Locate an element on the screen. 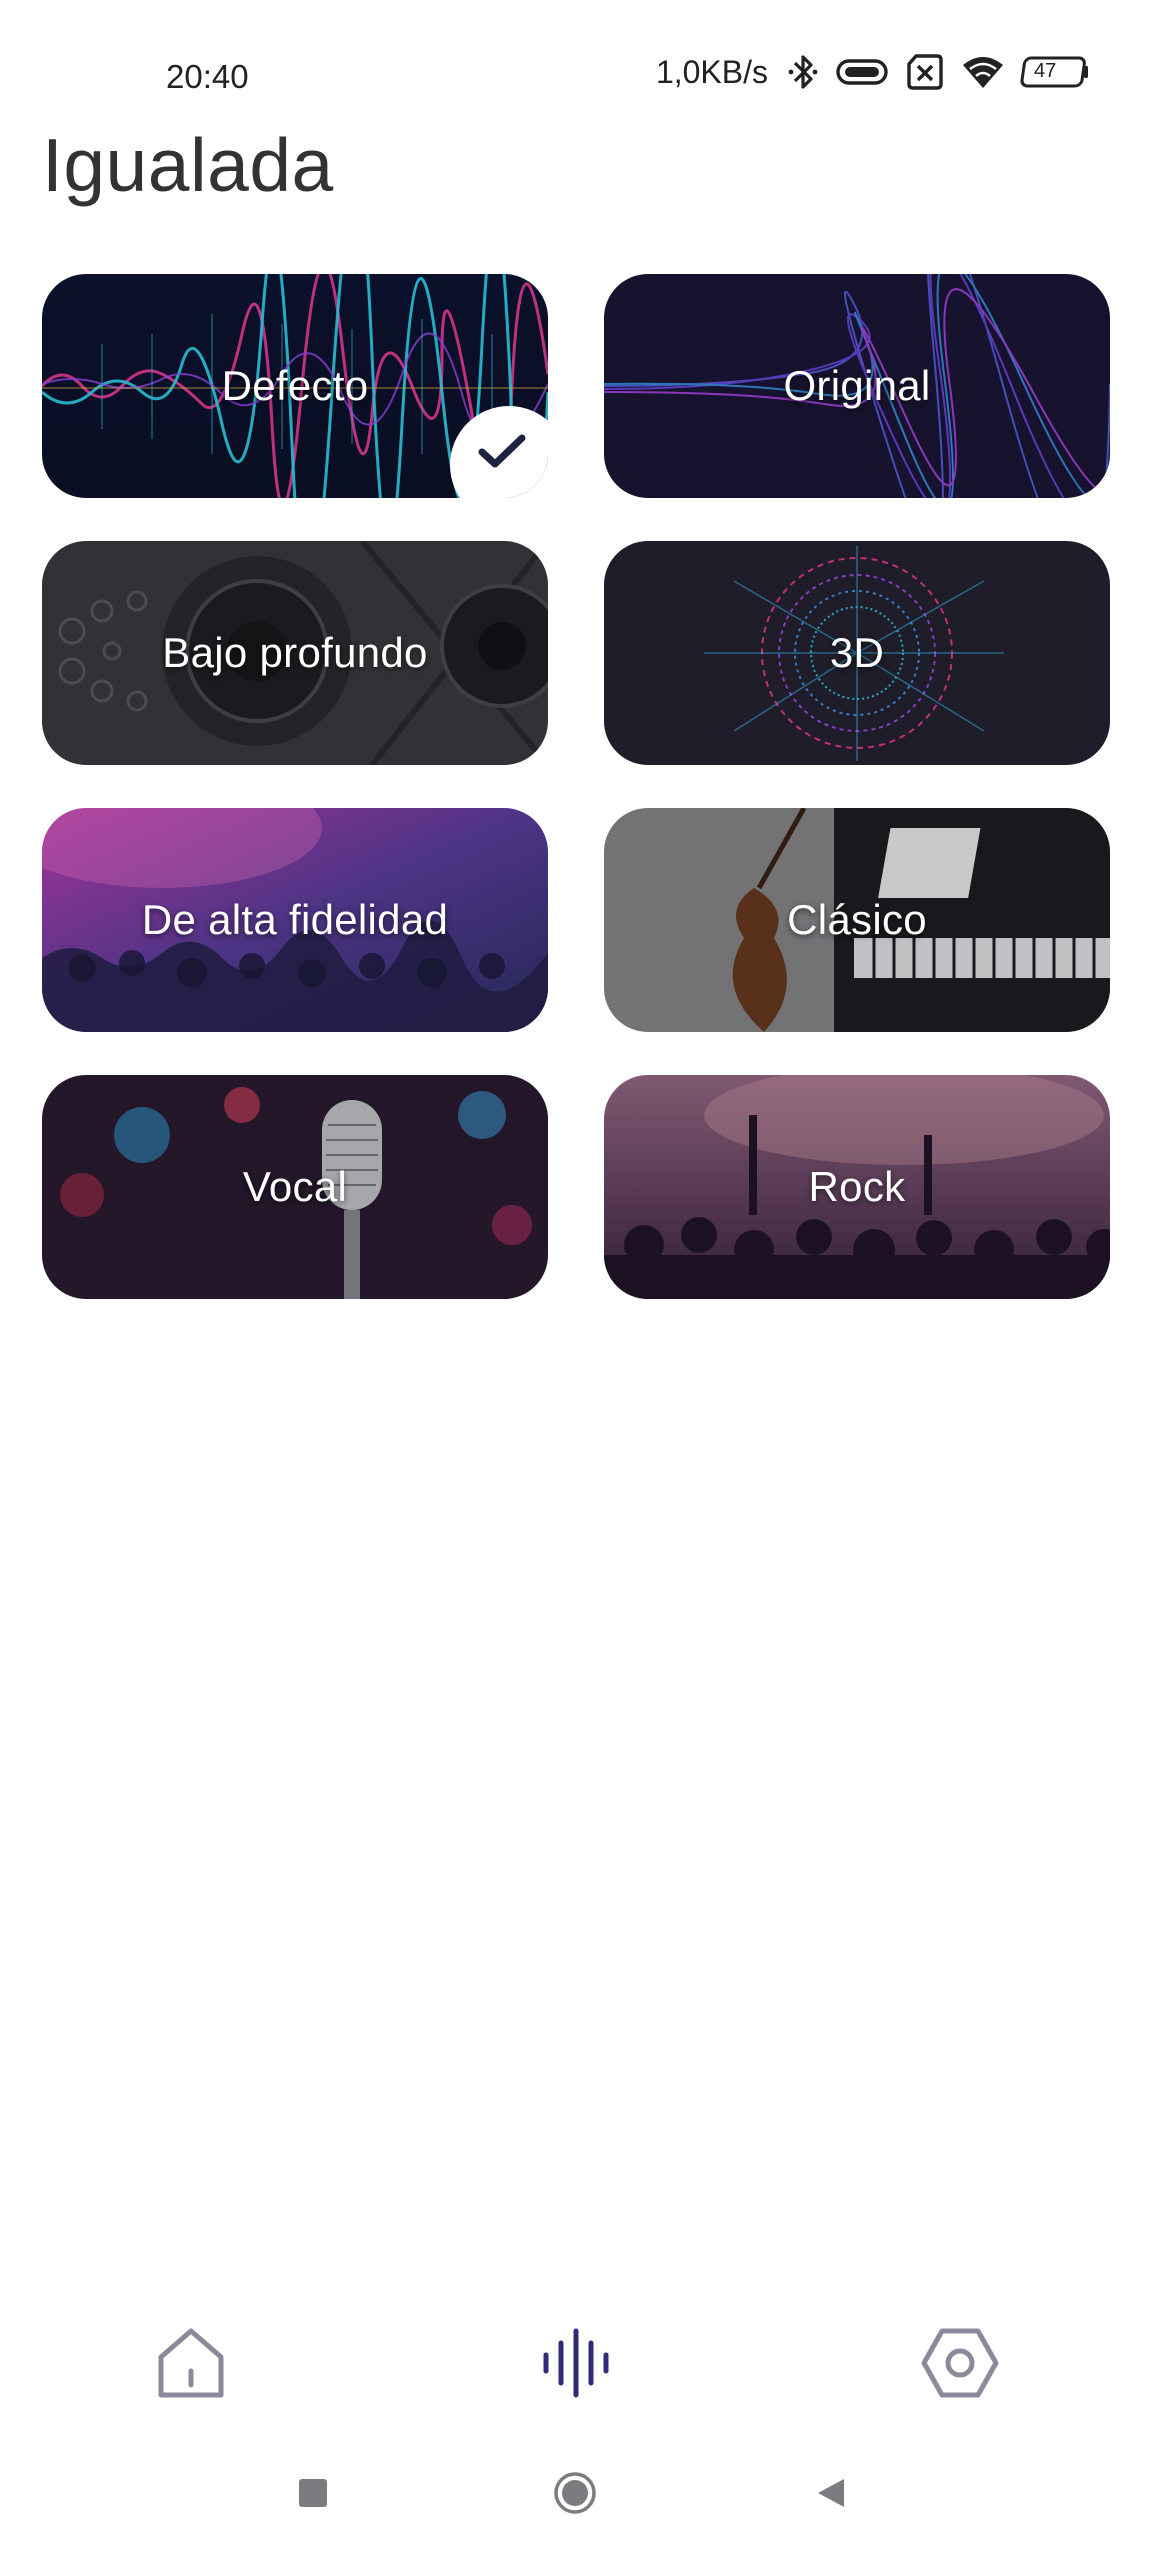 This screenshot has width=1152, height=2560. preset-card-3d: 3D is located at coordinates (857, 653).